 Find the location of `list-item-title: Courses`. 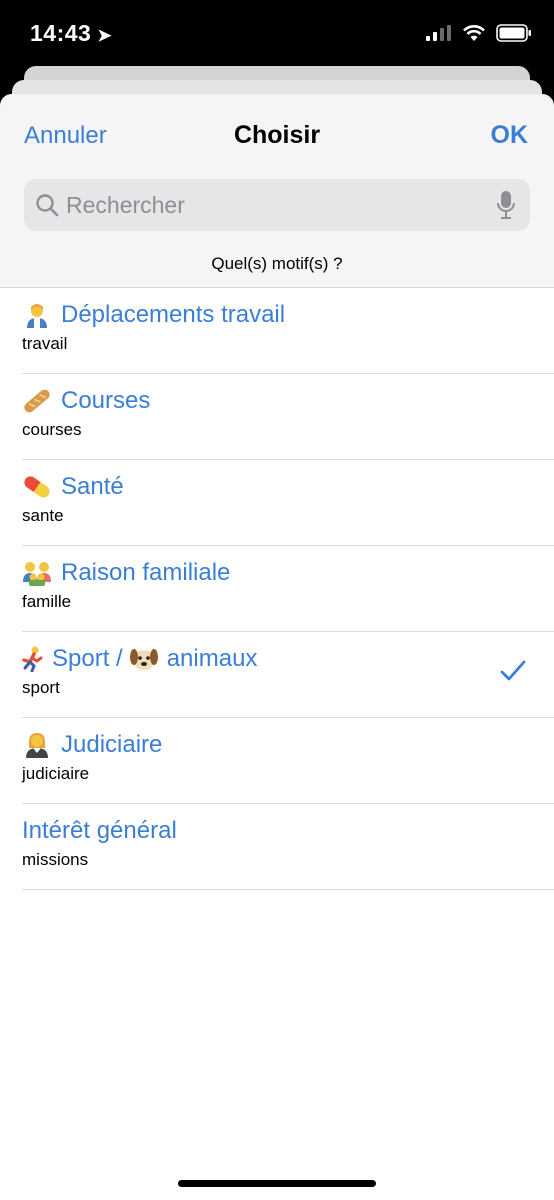

list-item-title: Courses is located at coordinates (106, 400).